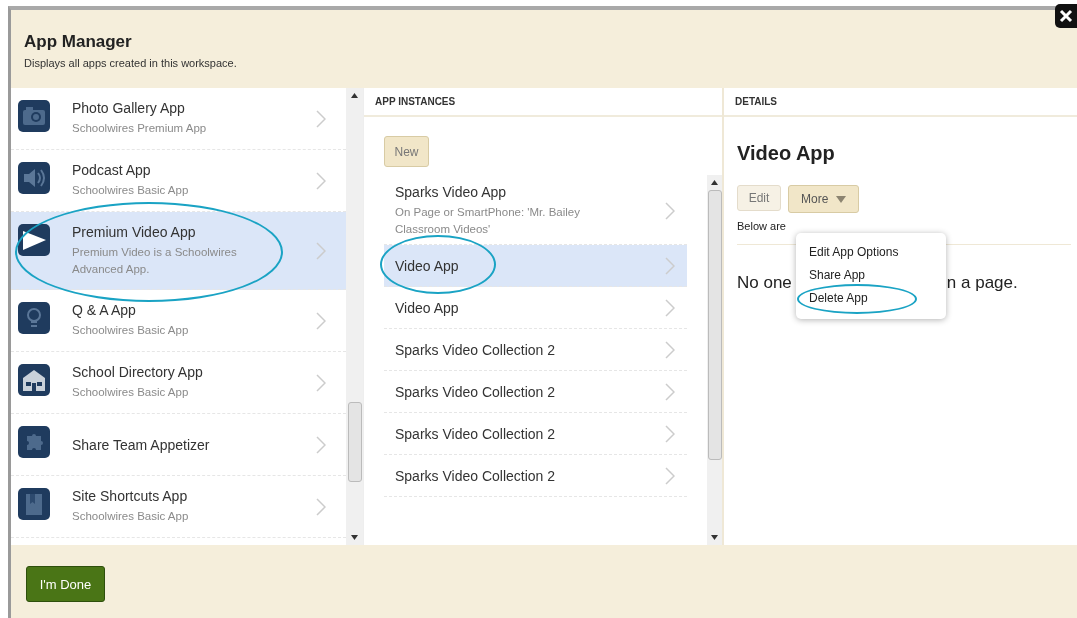  What do you see at coordinates (178, 119) in the screenshot?
I see `app-list-item: Photo Gallery App Schoolwires Premium App` at bounding box center [178, 119].